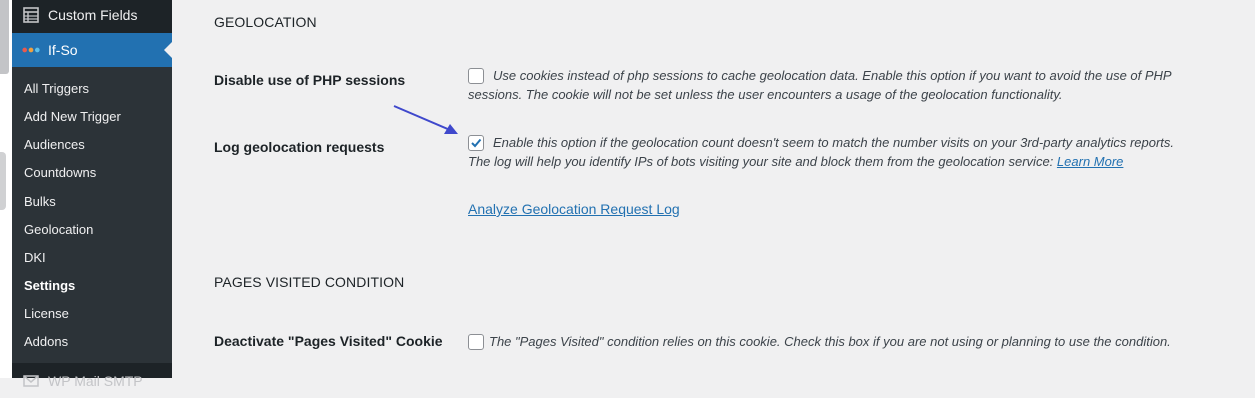 This screenshot has width=1255, height=398. What do you see at coordinates (574, 209) in the screenshot?
I see `analyze-log-link: Analyze Geolocation Request Log` at bounding box center [574, 209].